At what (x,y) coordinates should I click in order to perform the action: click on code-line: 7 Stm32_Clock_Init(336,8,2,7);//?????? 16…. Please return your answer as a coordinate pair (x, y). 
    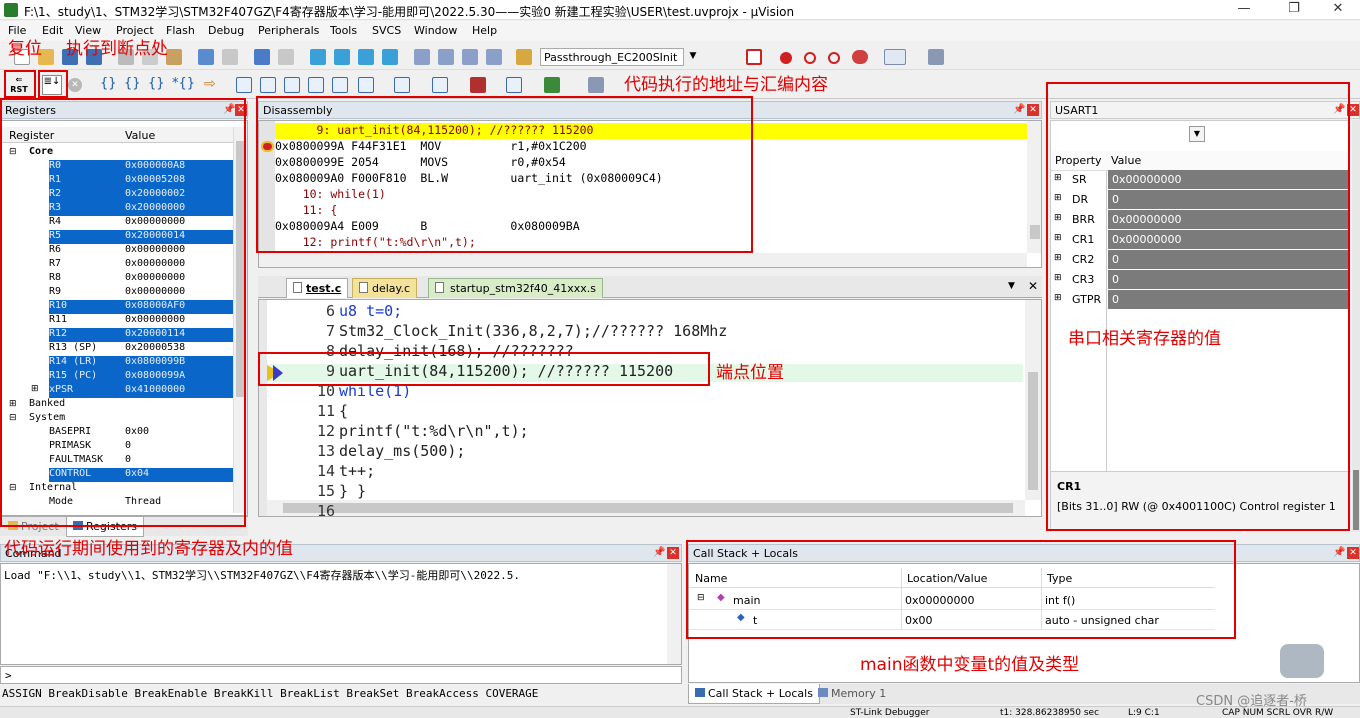
    Looking at the image, I should click on (644, 332).